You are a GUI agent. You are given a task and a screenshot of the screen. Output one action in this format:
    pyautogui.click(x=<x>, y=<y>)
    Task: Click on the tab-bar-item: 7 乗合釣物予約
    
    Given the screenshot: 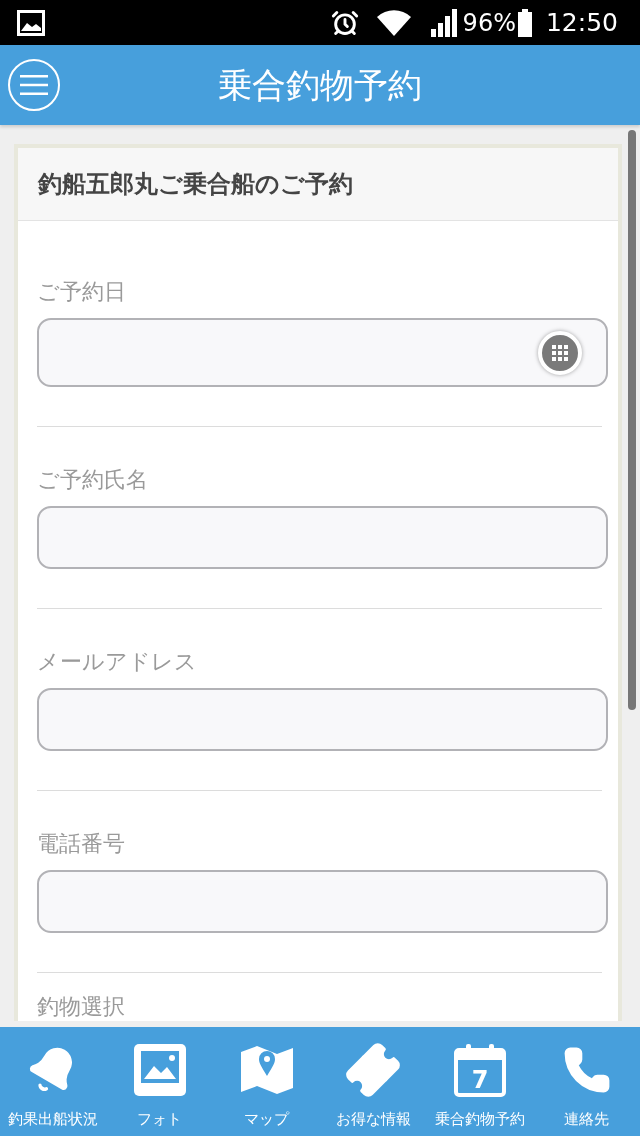 What is the action you would take?
    pyautogui.click(x=480, y=1081)
    